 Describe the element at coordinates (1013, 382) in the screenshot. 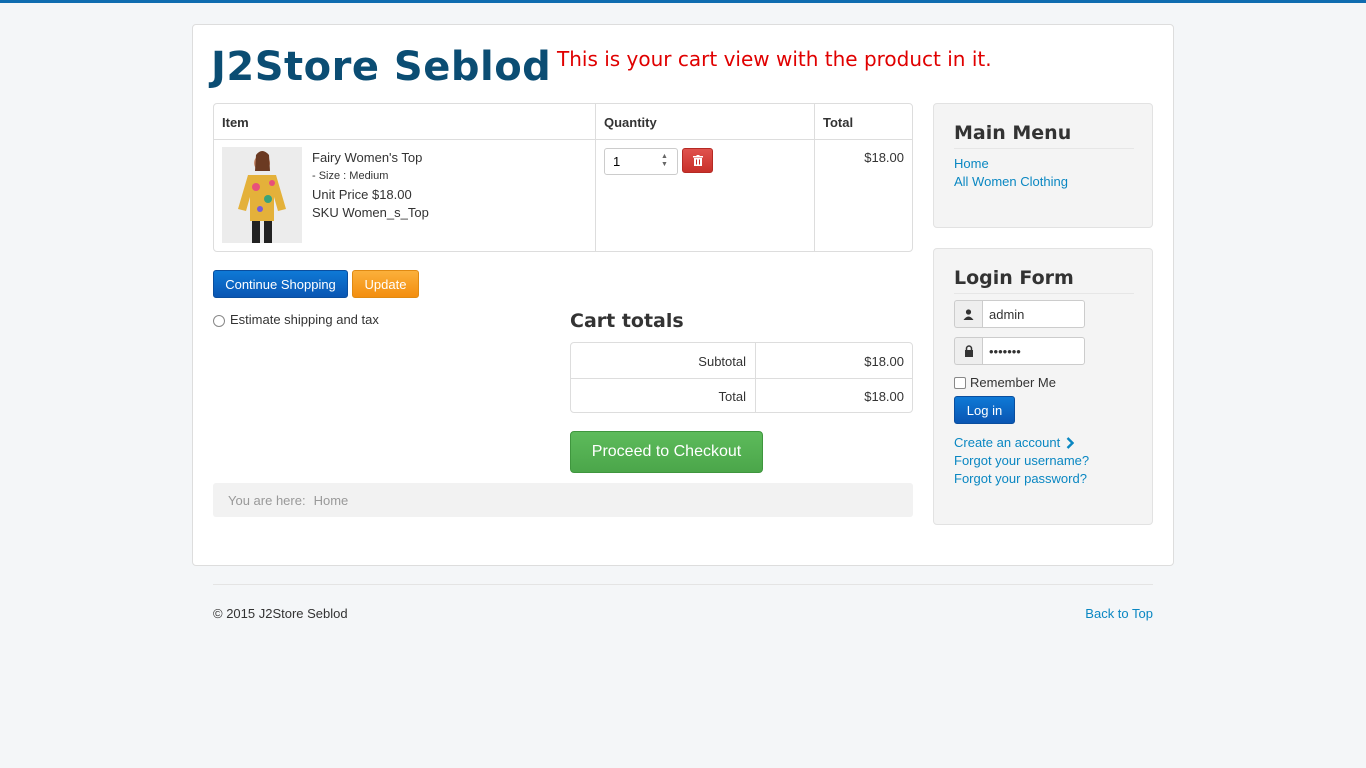

I see `remember-me-label: Remember Me` at that location.